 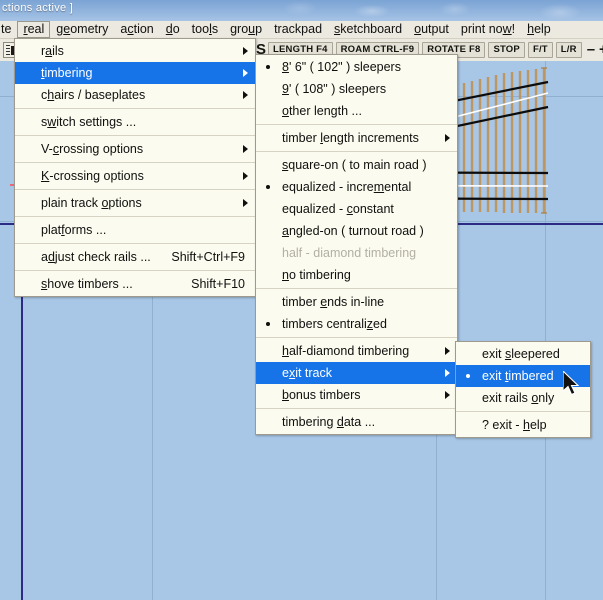 What do you see at coordinates (518, 376) in the screenshot?
I see `menu-item-label: exit timbered` at bounding box center [518, 376].